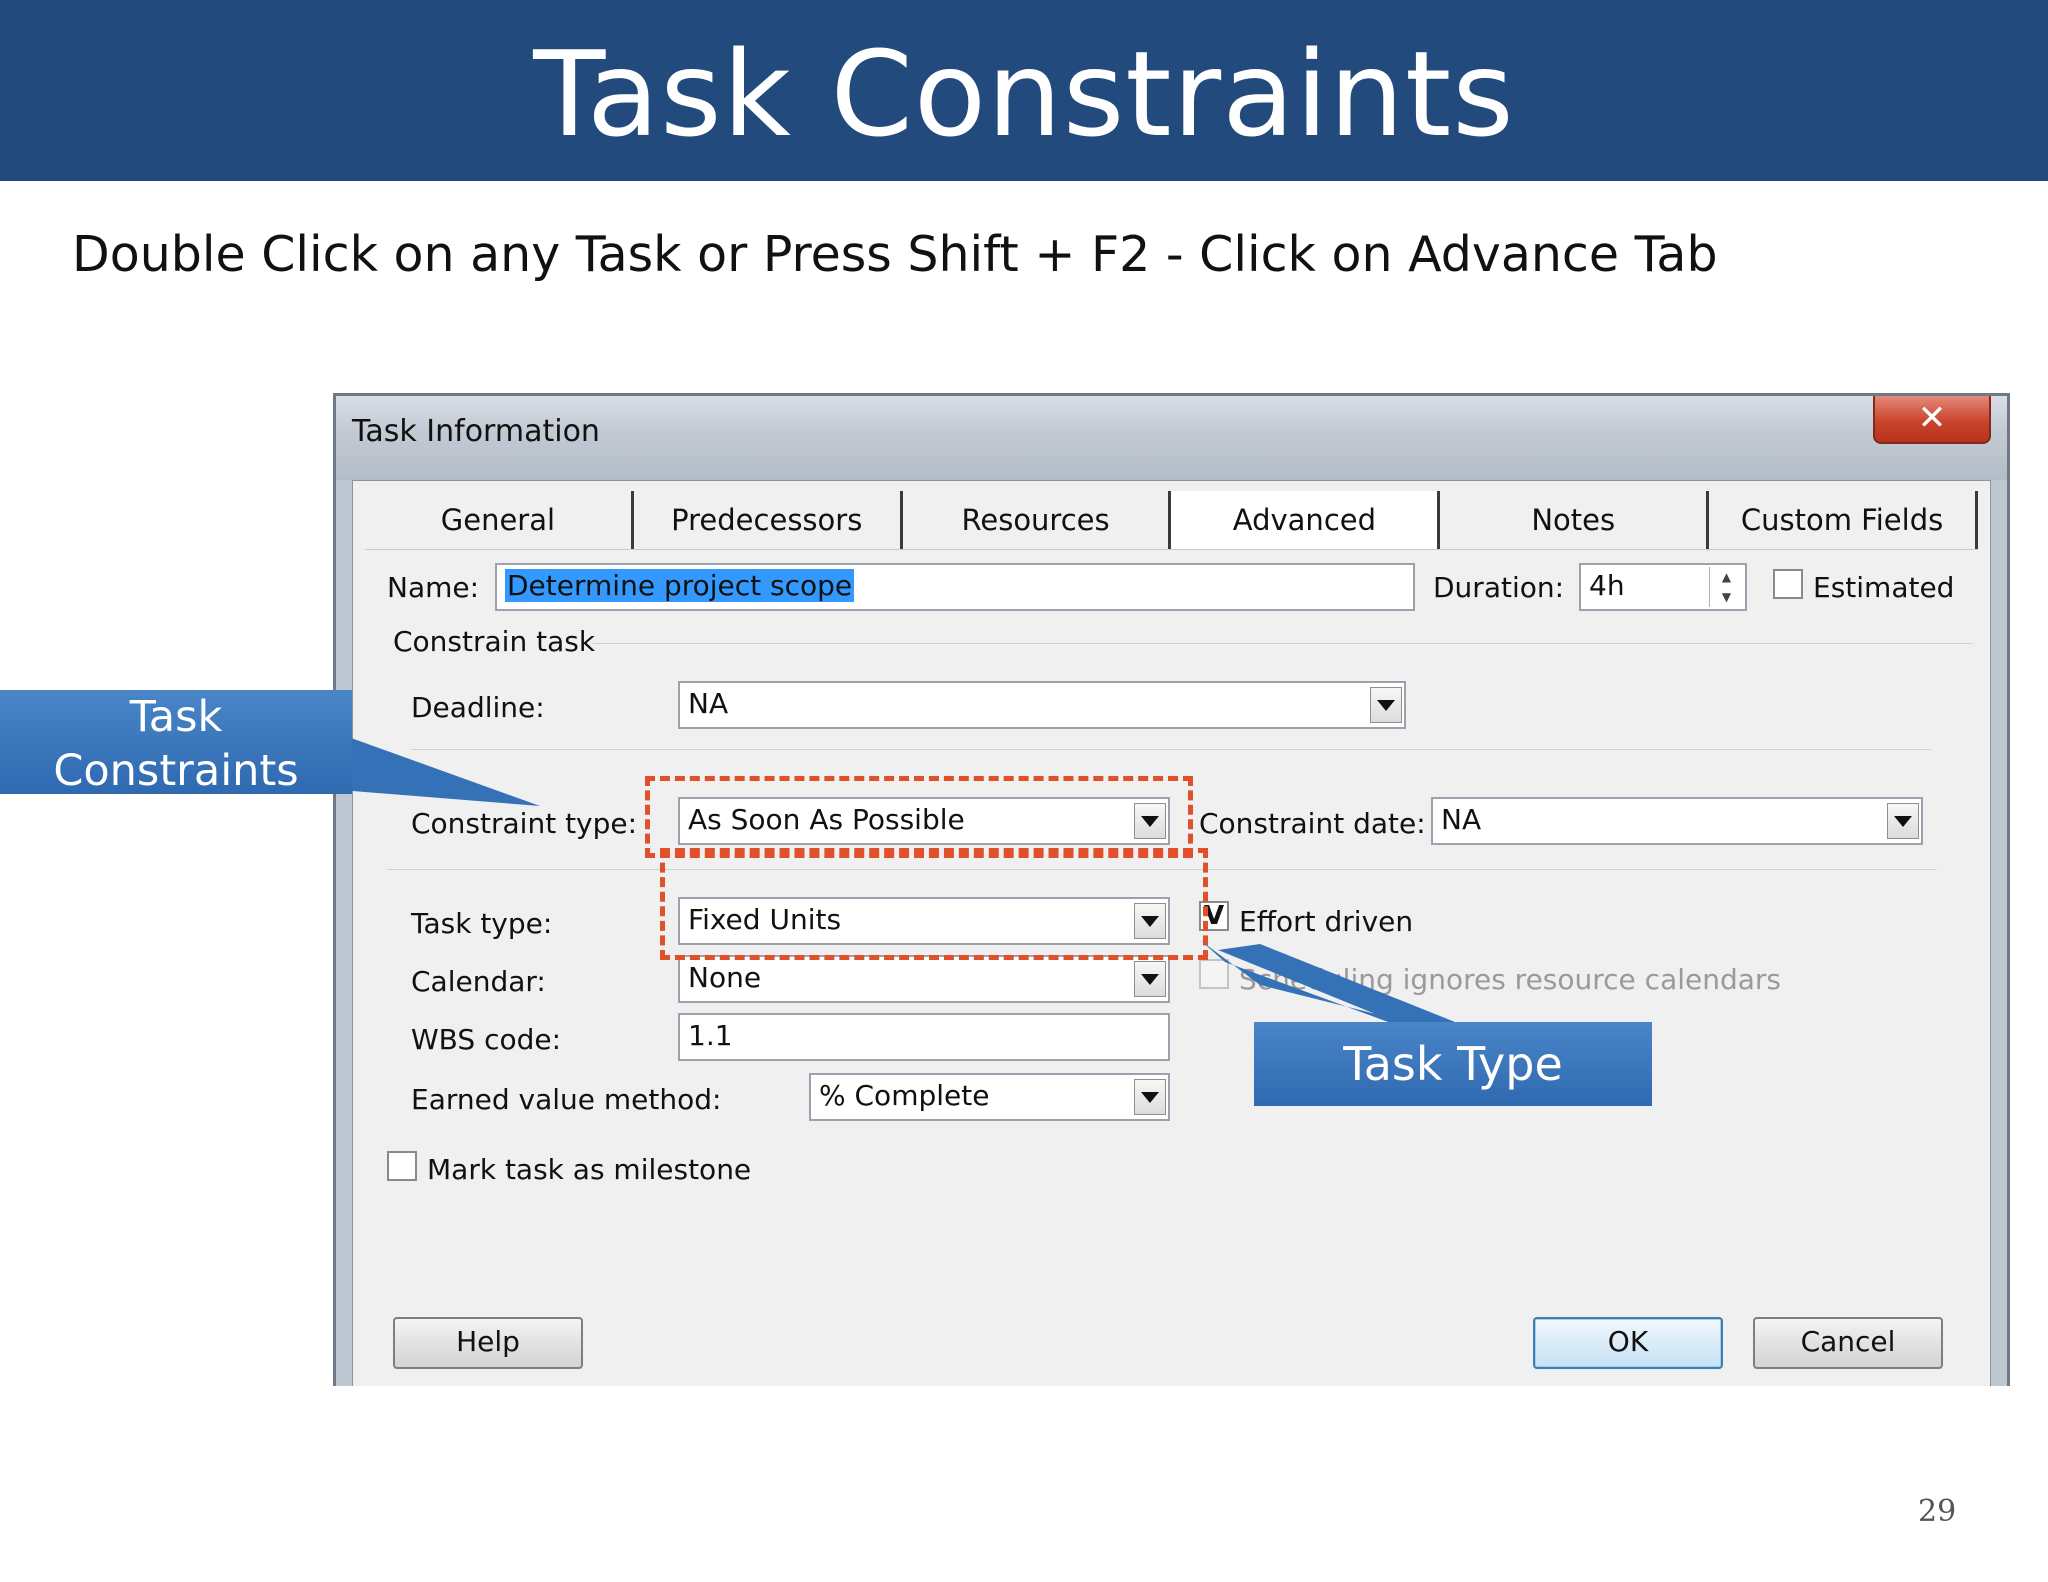 The width and height of the screenshot is (2048, 1582). Describe the element at coordinates (1461, 819) in the screenshot. I see `constraint-date-value: NA` at that location.